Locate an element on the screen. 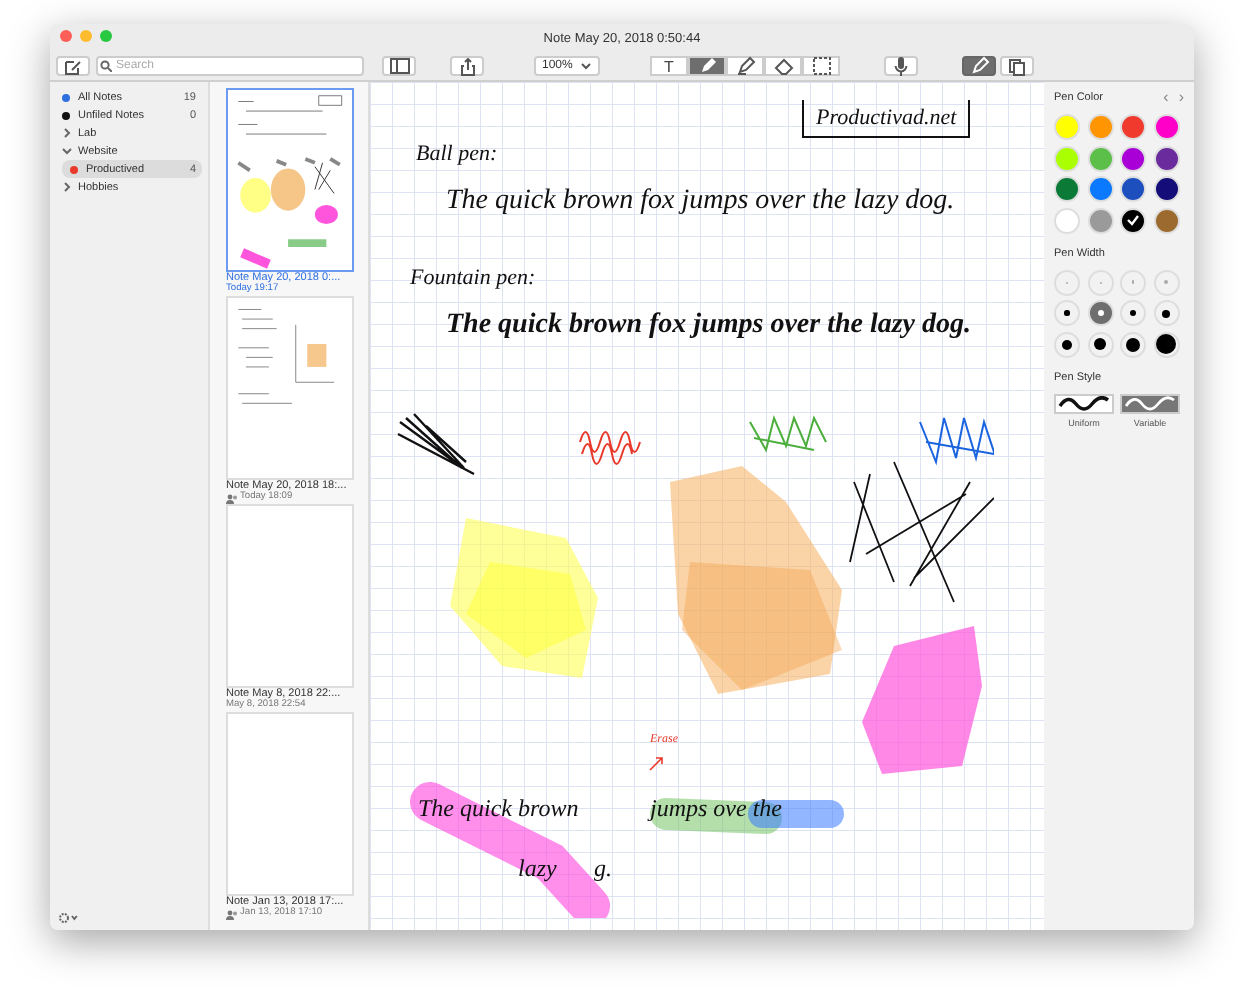 The height and width of the screenshot is (1000, 1242). pen-icon is located at coordinates (707, 66).